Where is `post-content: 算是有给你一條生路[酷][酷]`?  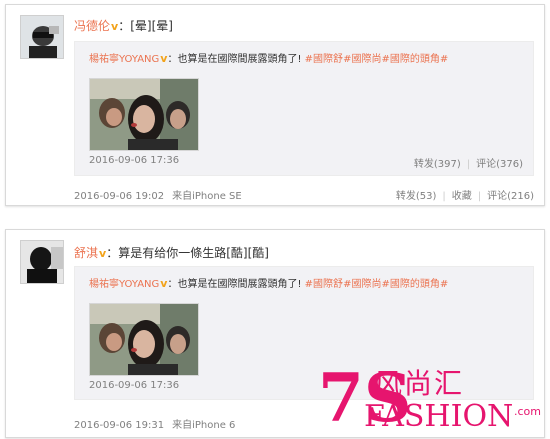 post-content: 算是有给你一條生路[酷][酷] is located at coordinates (193, 253).